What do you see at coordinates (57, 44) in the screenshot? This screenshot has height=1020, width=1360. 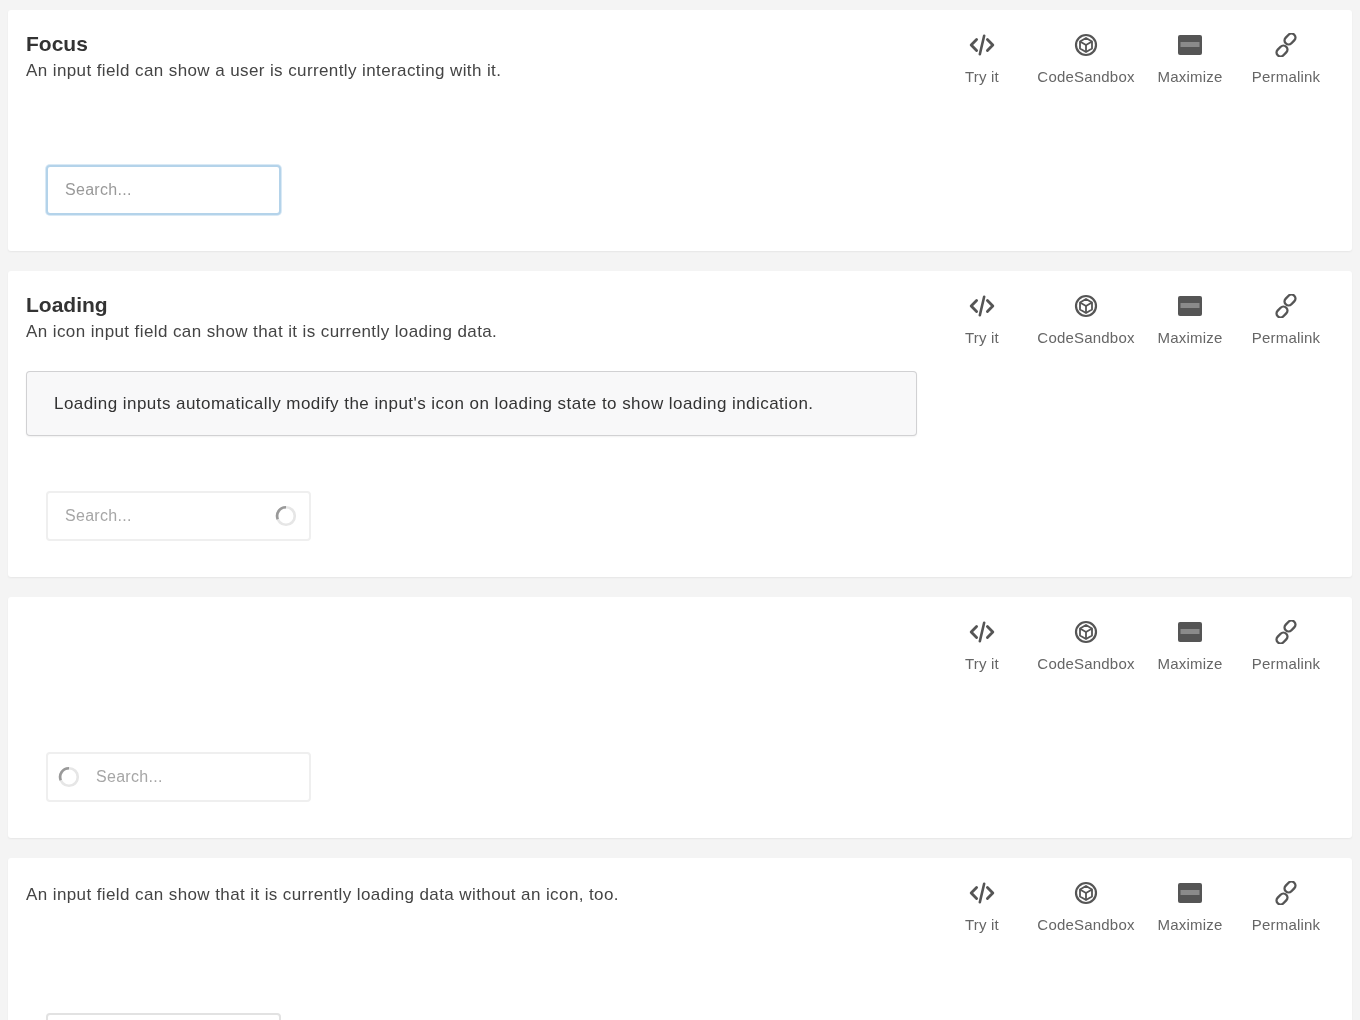 I see `example-title: Focus` at bounding box center [57, 44].